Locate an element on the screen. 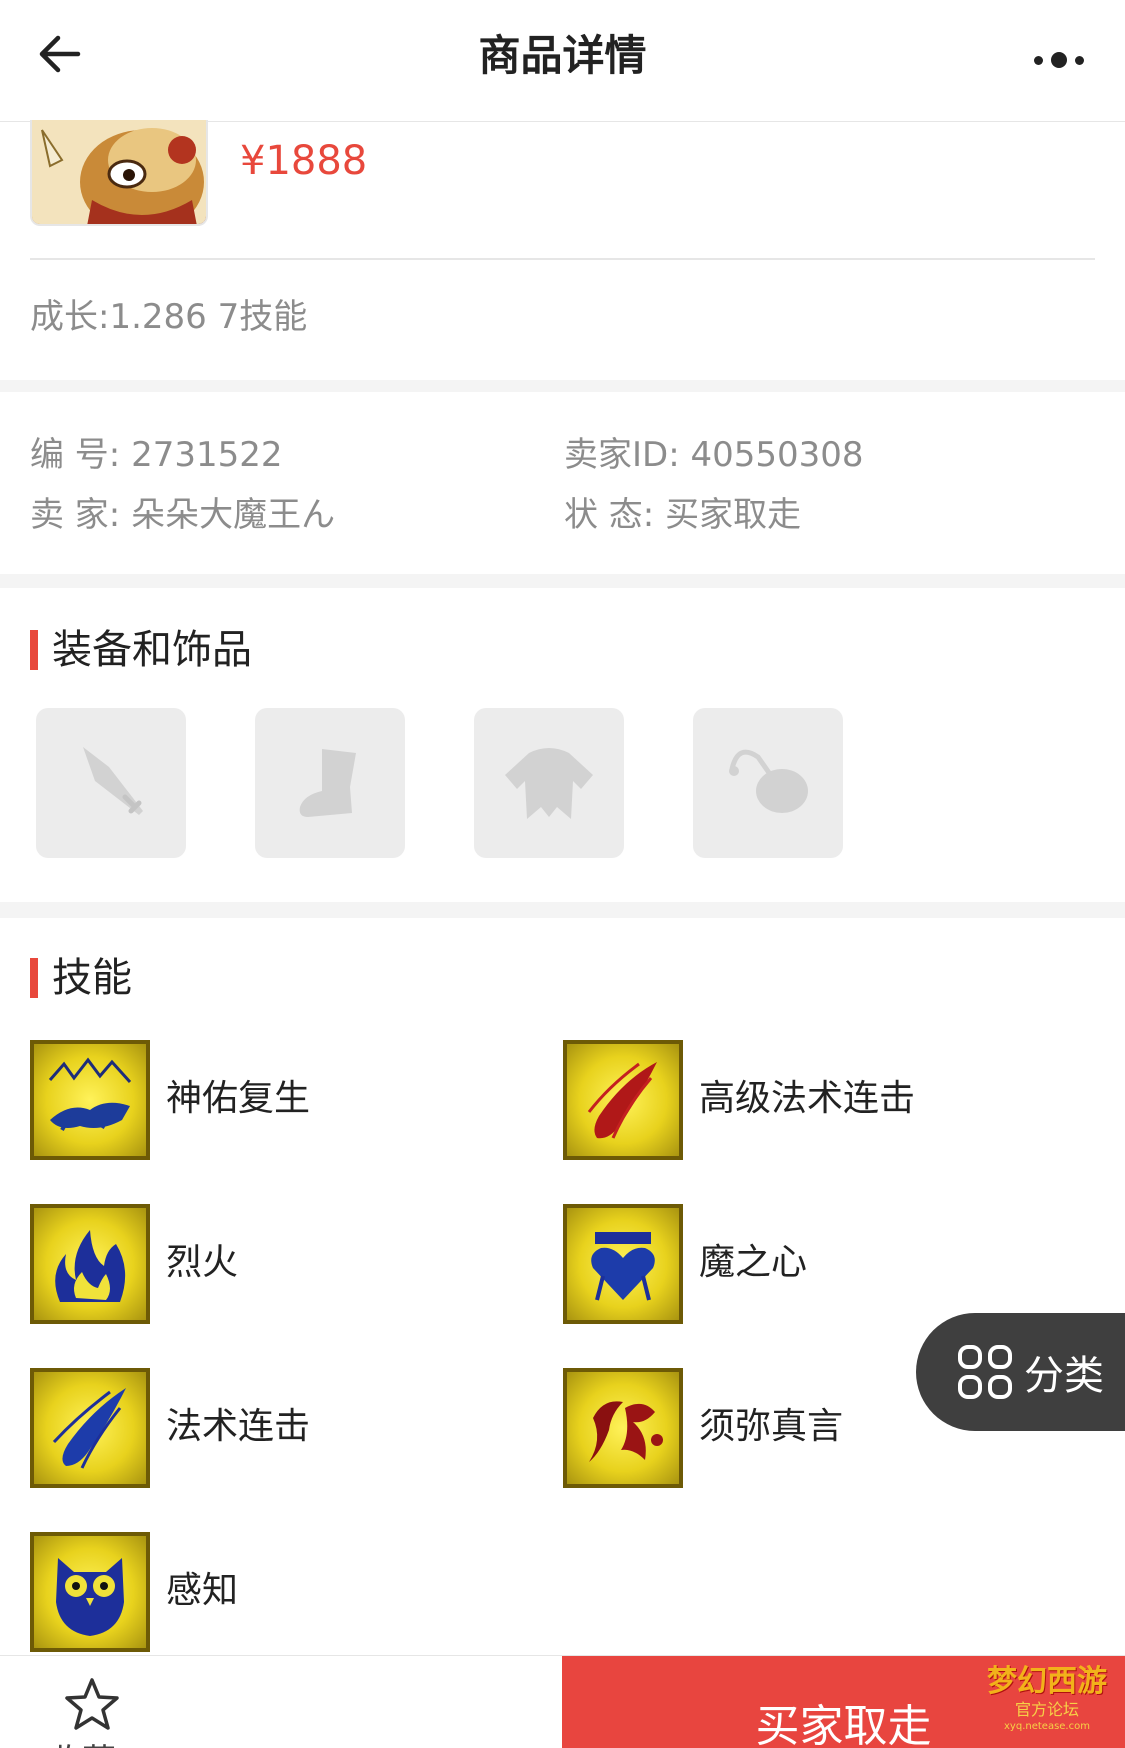 The height and width of the screenshot is (1748, 1125). skill-label: 烈火 is located at coordinates (202, 1262).